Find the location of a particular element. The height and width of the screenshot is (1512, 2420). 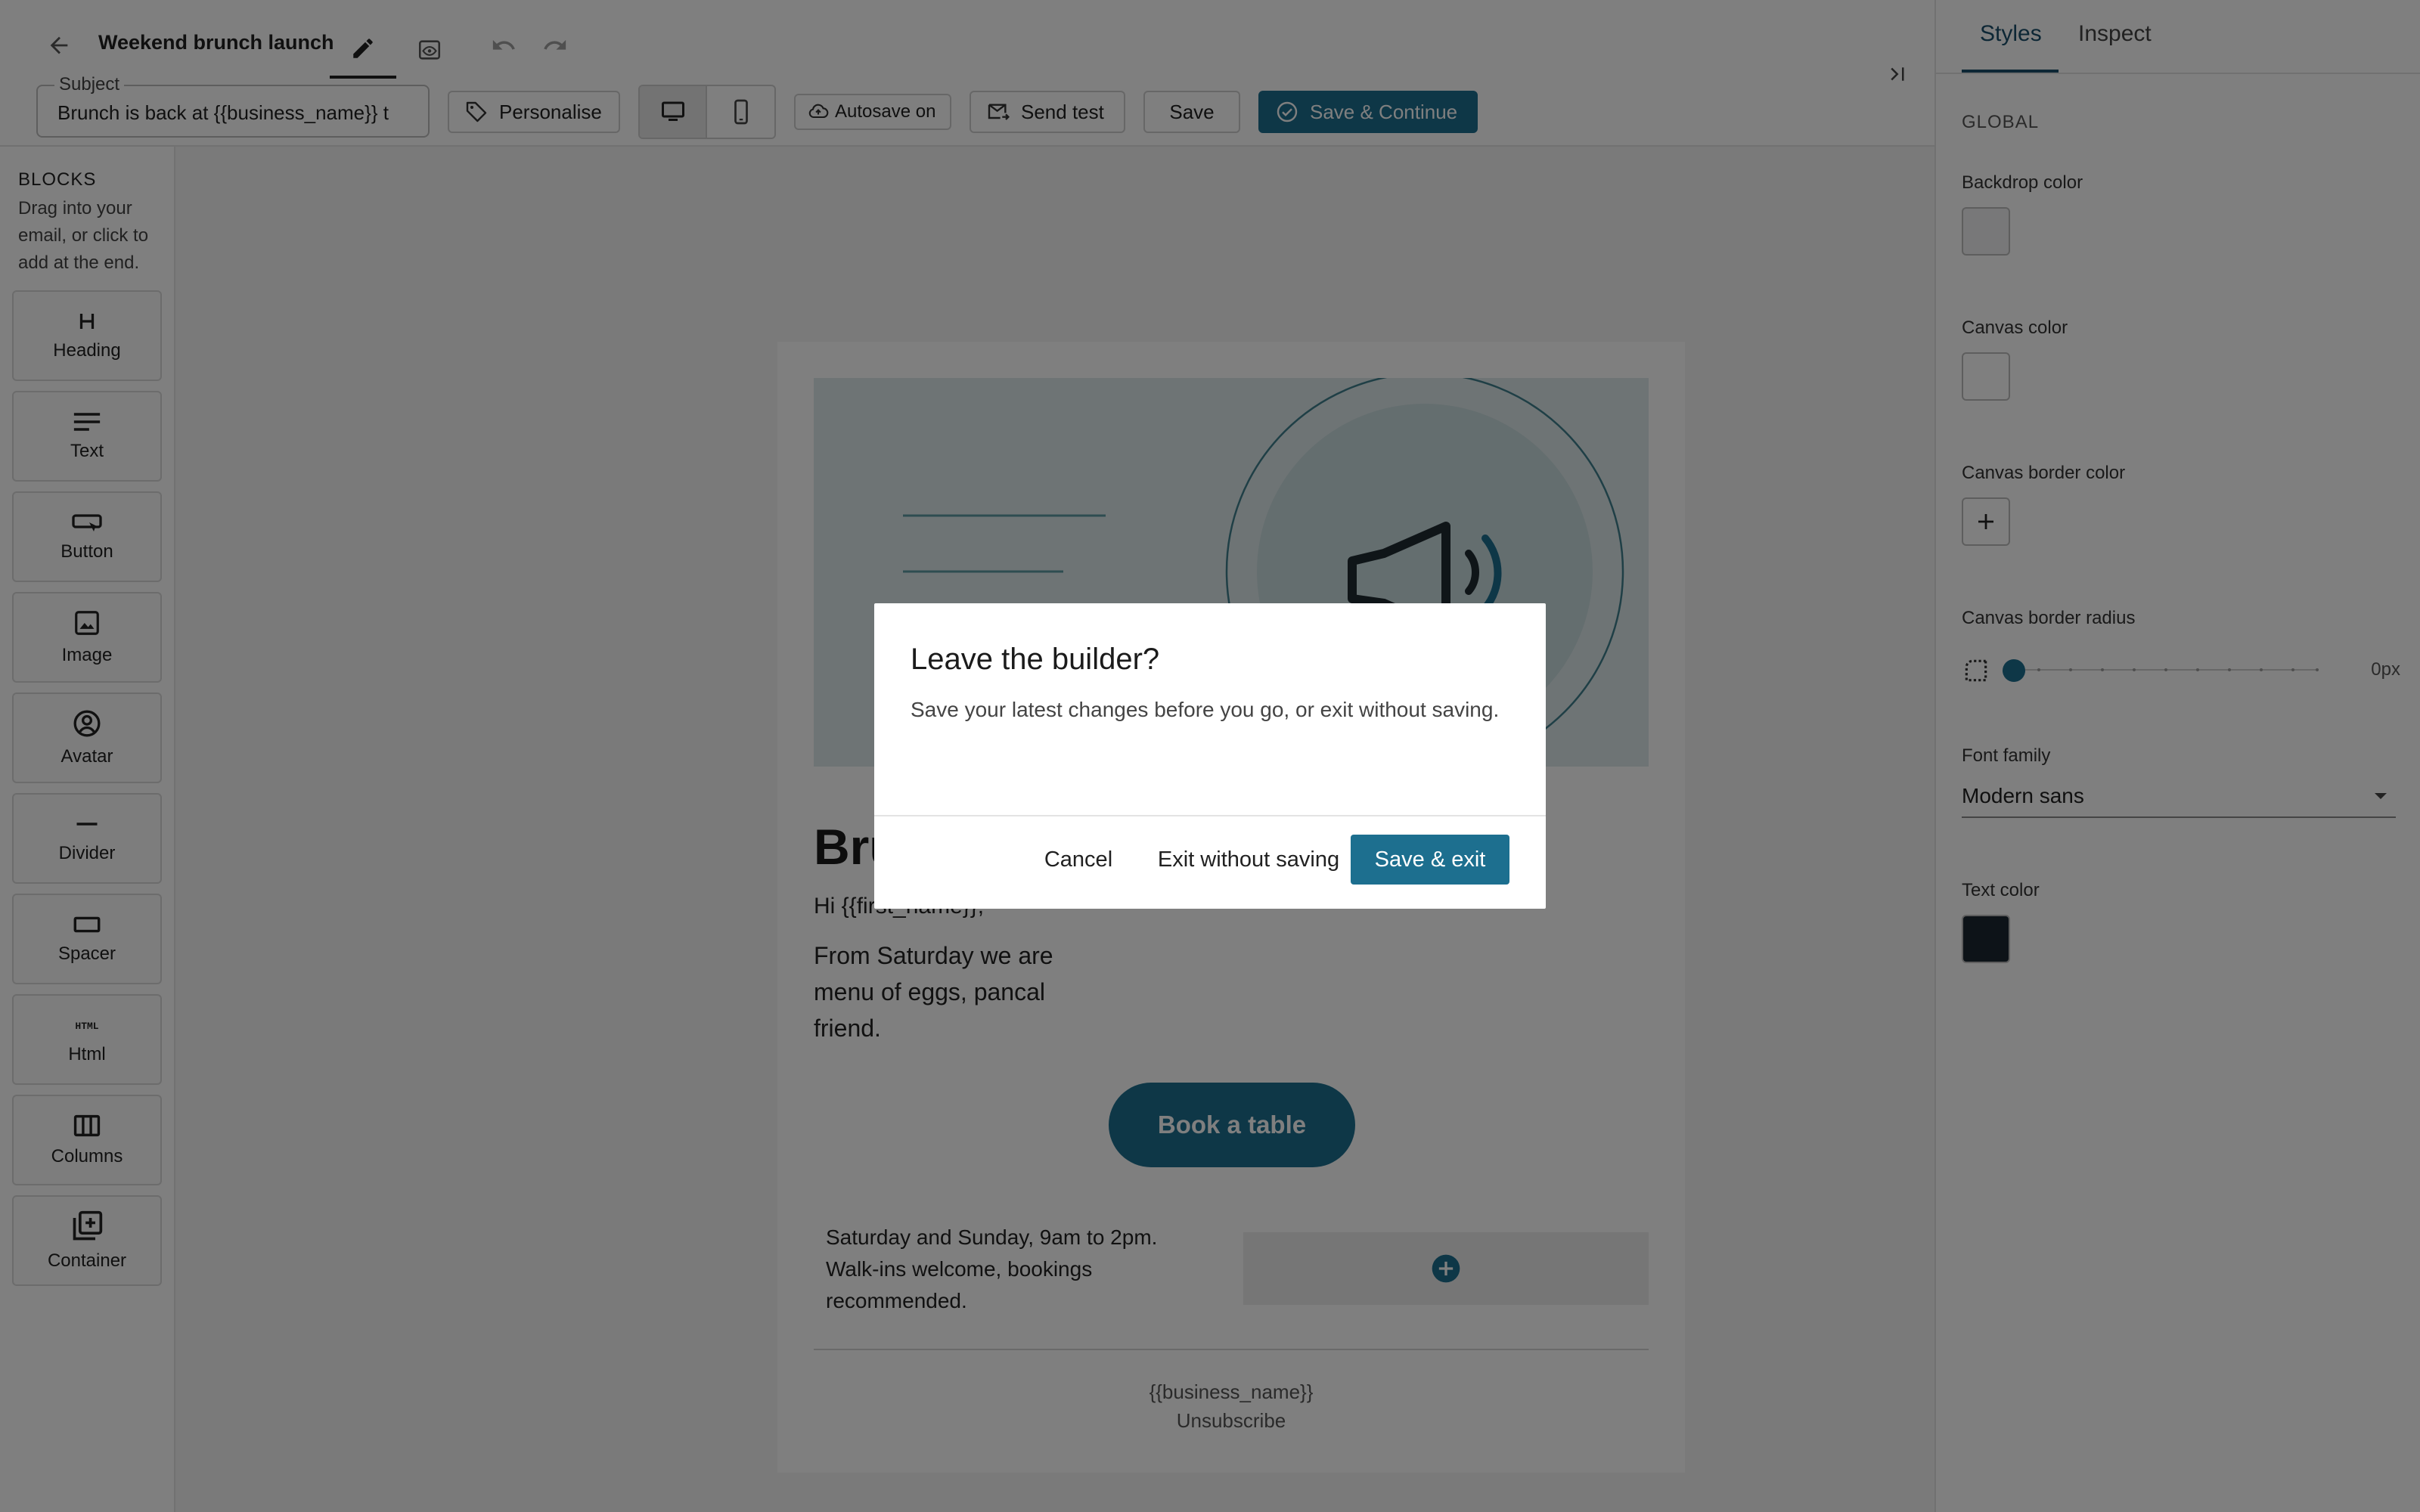

dialog-title: Leave the builder? is located at coordinates (1035, 660).